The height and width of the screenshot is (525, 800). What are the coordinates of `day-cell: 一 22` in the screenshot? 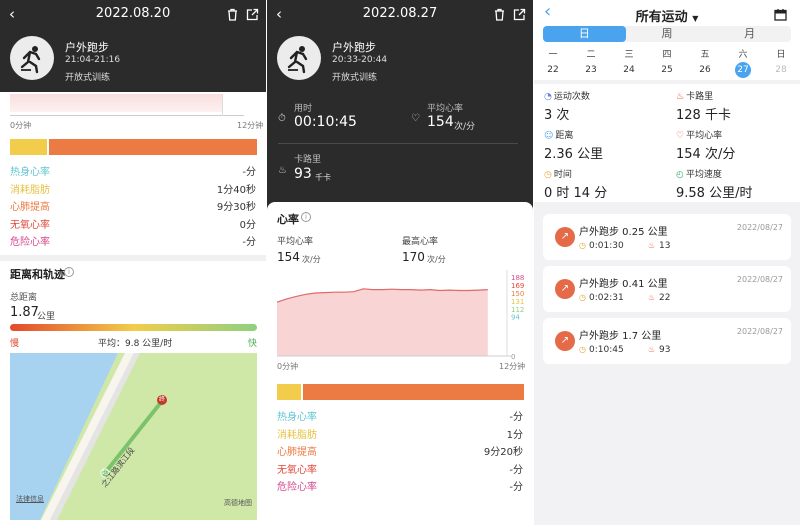 It's located at (553, 62).